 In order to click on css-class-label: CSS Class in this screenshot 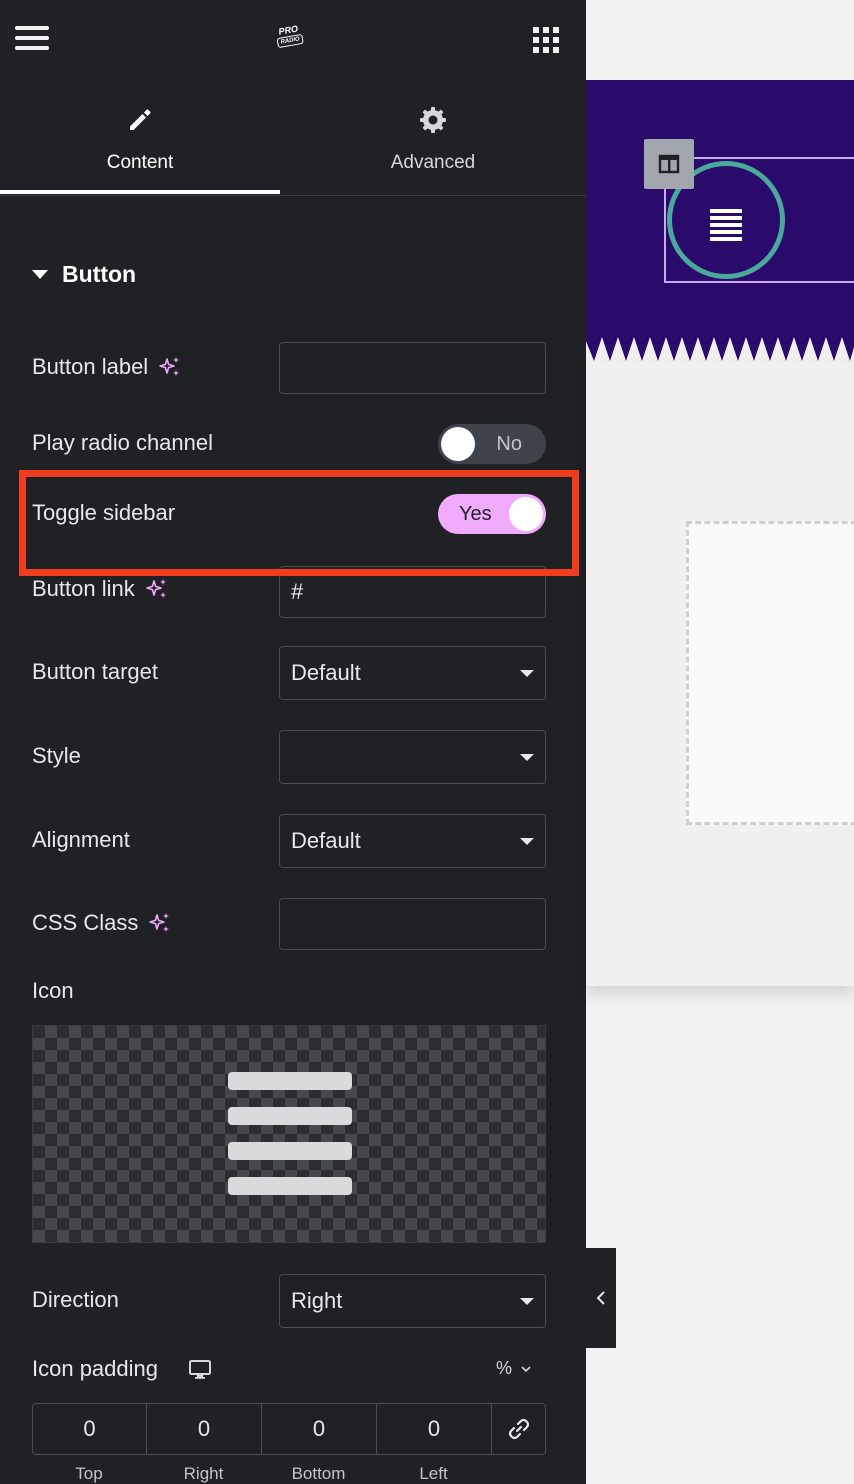, I will do `click(102, 923)`.